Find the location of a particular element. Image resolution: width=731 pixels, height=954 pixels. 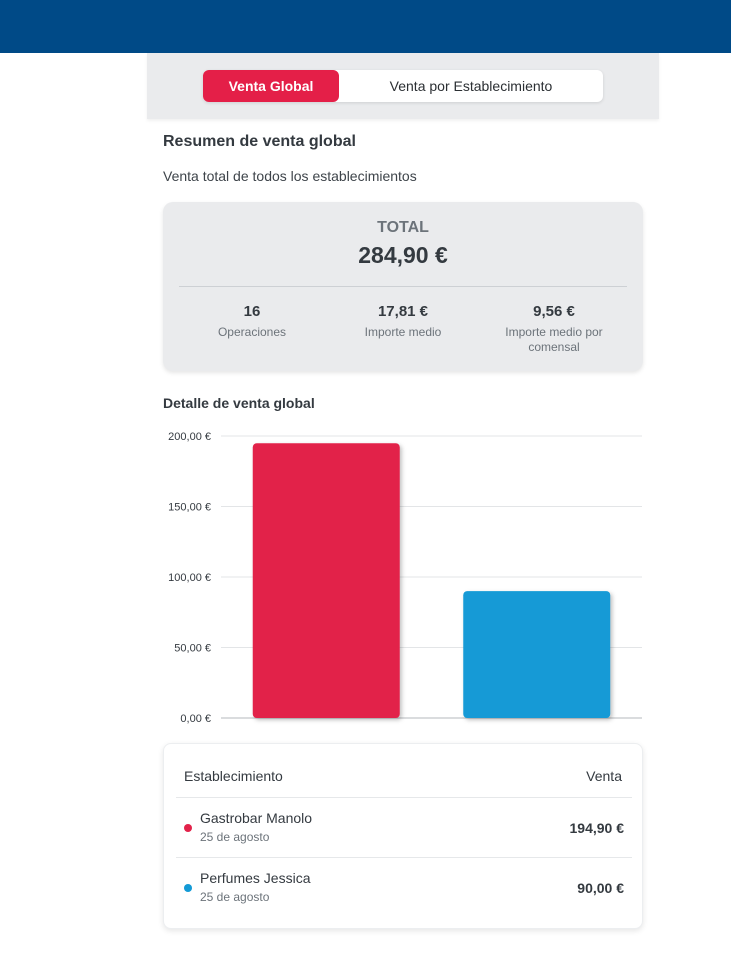

top-header-bar is located at coordinates (365, 26).